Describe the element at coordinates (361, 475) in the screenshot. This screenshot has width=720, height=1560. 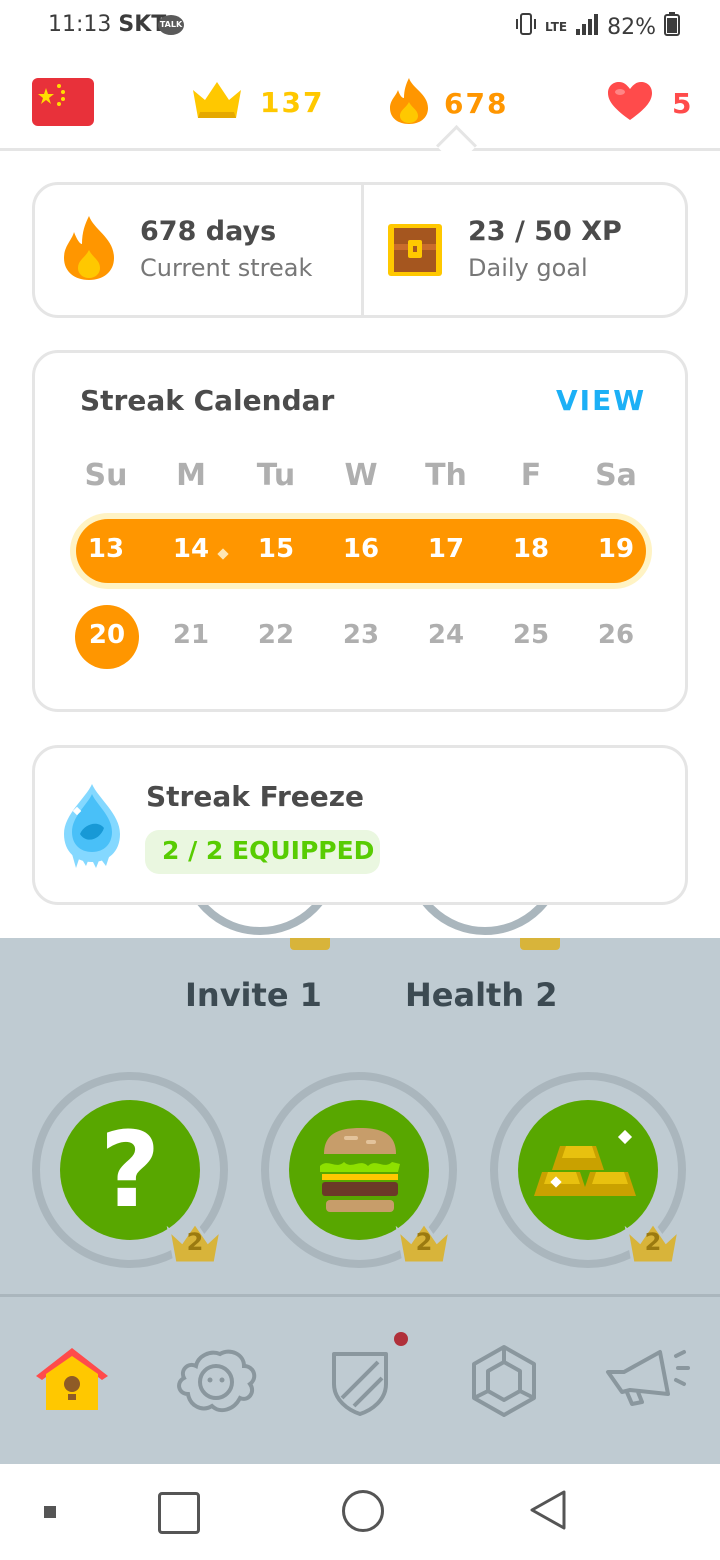
I see `weekday-label: W` at that location.